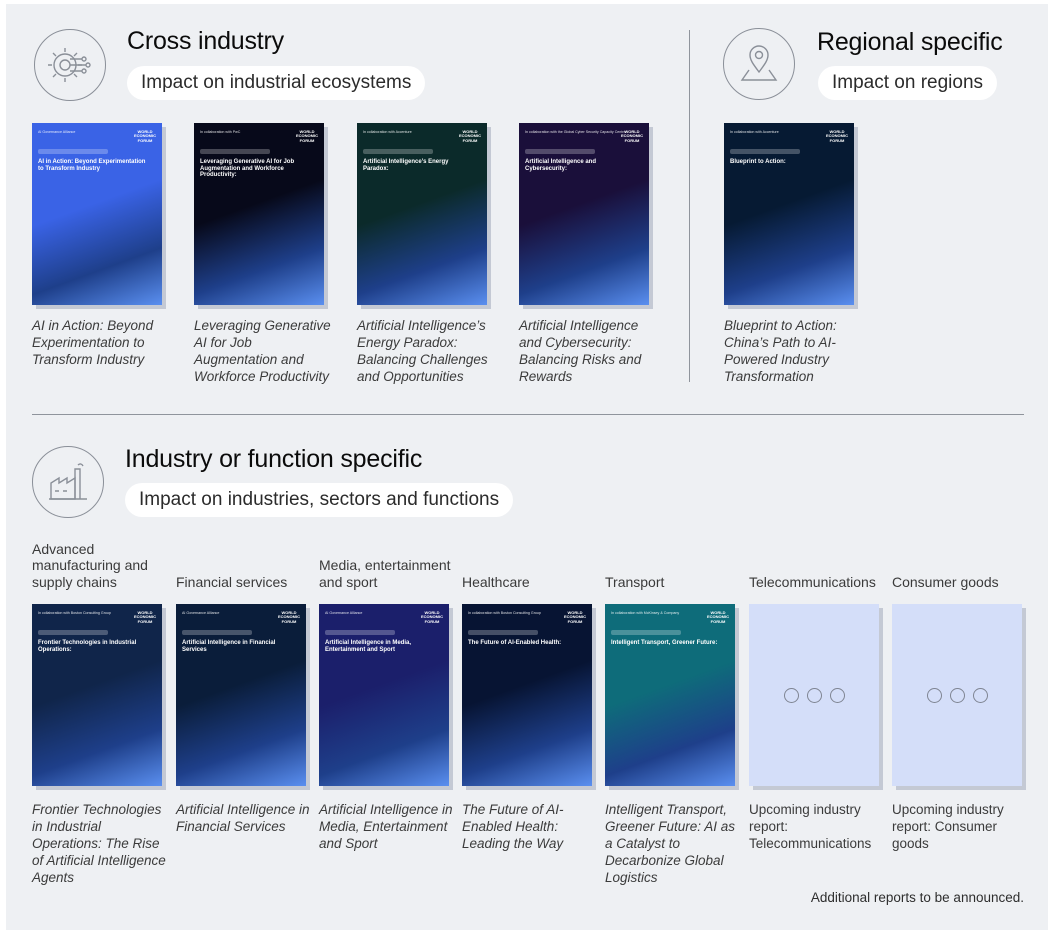  Describe the element at coordinates (910, 42) in the screenshot. I see `regional-title: Regional specific` at that location.